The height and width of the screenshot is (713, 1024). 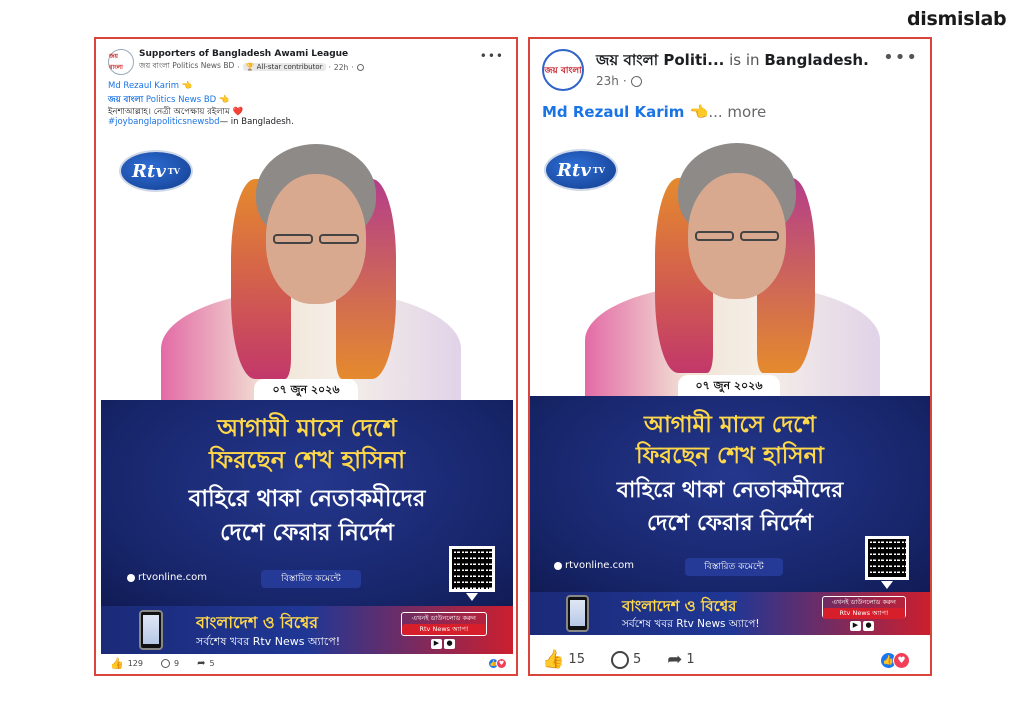 What do you see at coordinates (732, 61) in the screenshot?
I see `post-header-title: জয় বাংলা Politi... is in Bangladesh.` at bounding box center [732, 61].